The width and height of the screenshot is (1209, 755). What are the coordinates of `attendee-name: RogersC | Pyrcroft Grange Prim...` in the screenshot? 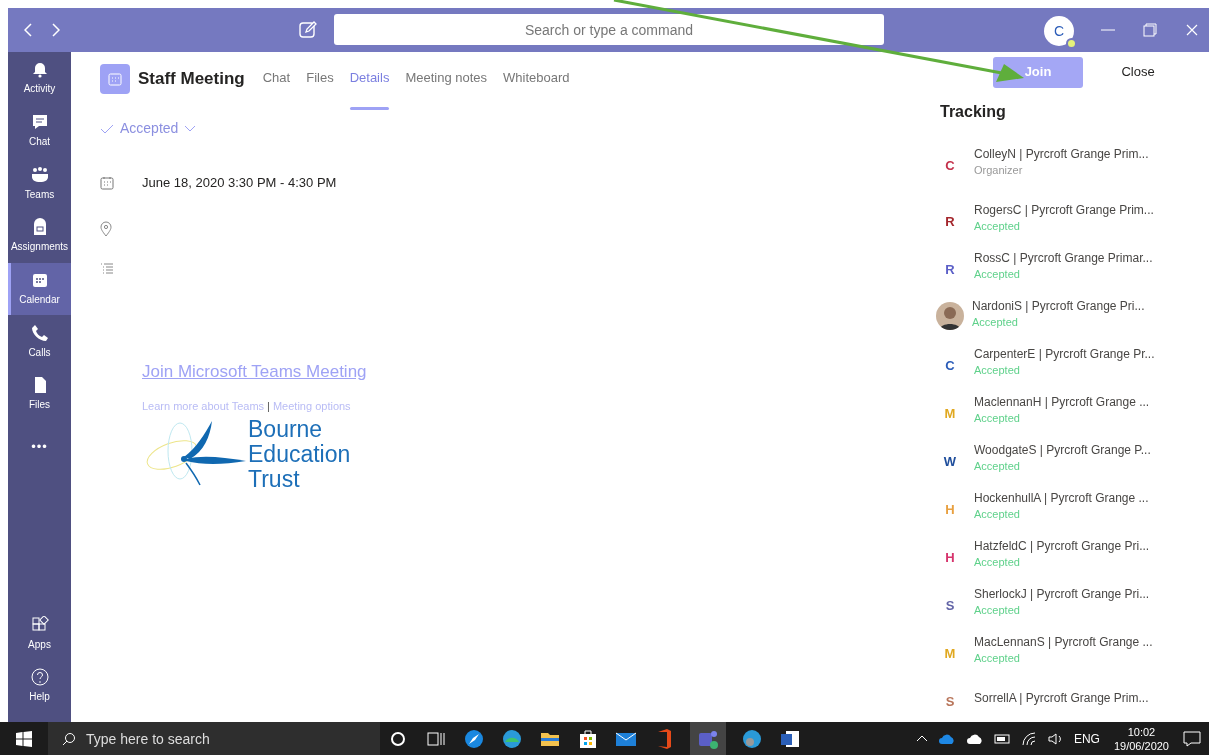 It's located at (1064, 210).